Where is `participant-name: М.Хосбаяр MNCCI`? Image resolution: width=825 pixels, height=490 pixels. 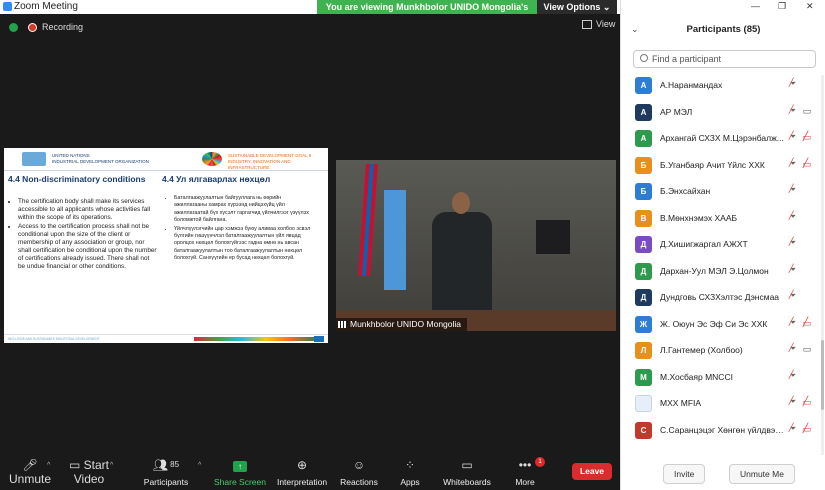 participant-name: М.Хосбаяр MNCCI is located at coordinates (696, 376).